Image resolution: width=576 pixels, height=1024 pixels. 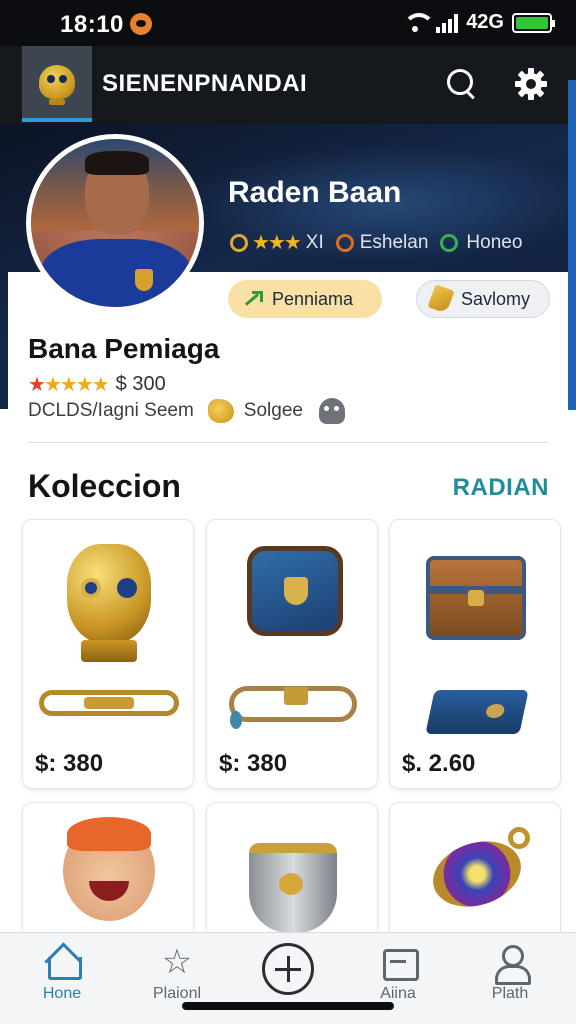 What do you see at coordinates (441, 299) in the screenshot?
I see `bookmark-icon` at bounding box center [441, 299].